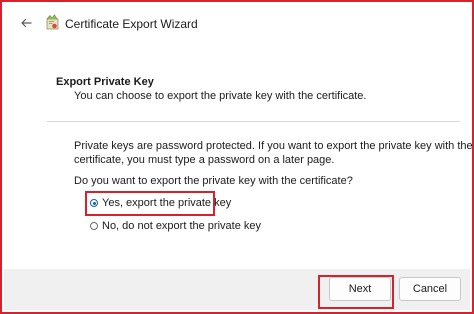 This screenshot has width=474, height=314. I want to click on cancel-button: Cancel, so click(430, 289).